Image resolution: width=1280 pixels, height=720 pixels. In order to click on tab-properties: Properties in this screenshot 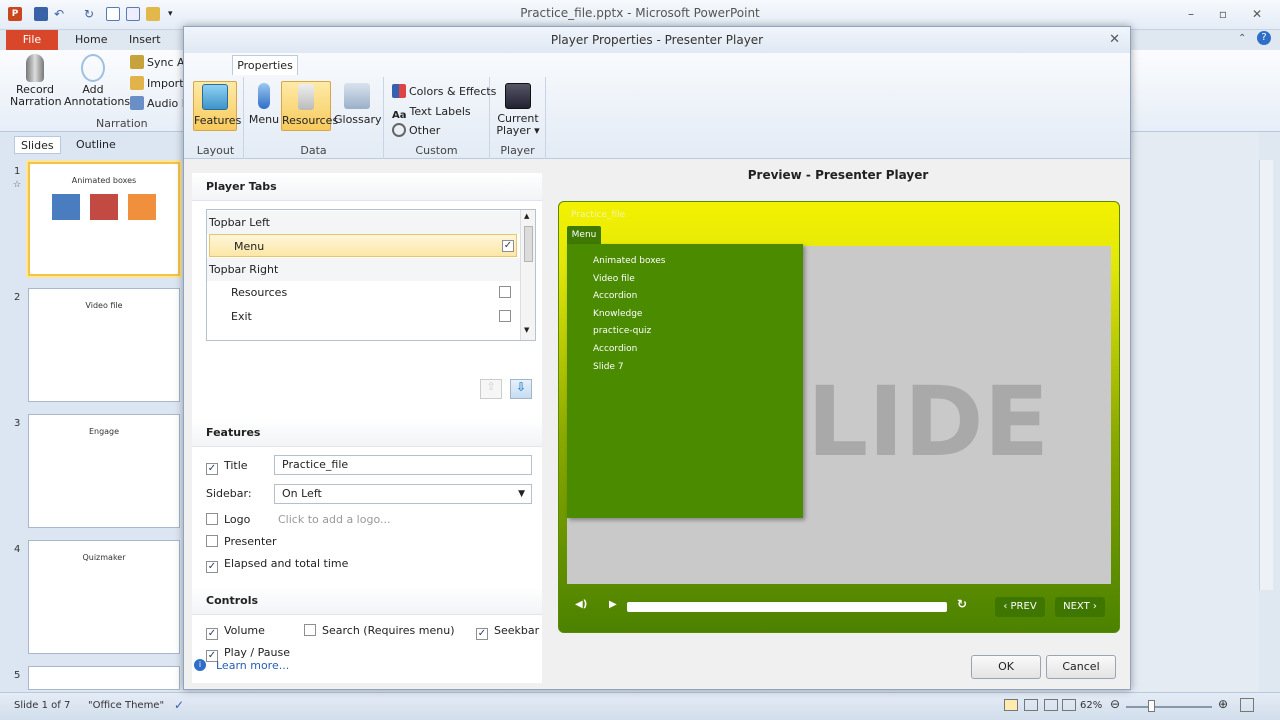, I will do `click(265, 65)`.